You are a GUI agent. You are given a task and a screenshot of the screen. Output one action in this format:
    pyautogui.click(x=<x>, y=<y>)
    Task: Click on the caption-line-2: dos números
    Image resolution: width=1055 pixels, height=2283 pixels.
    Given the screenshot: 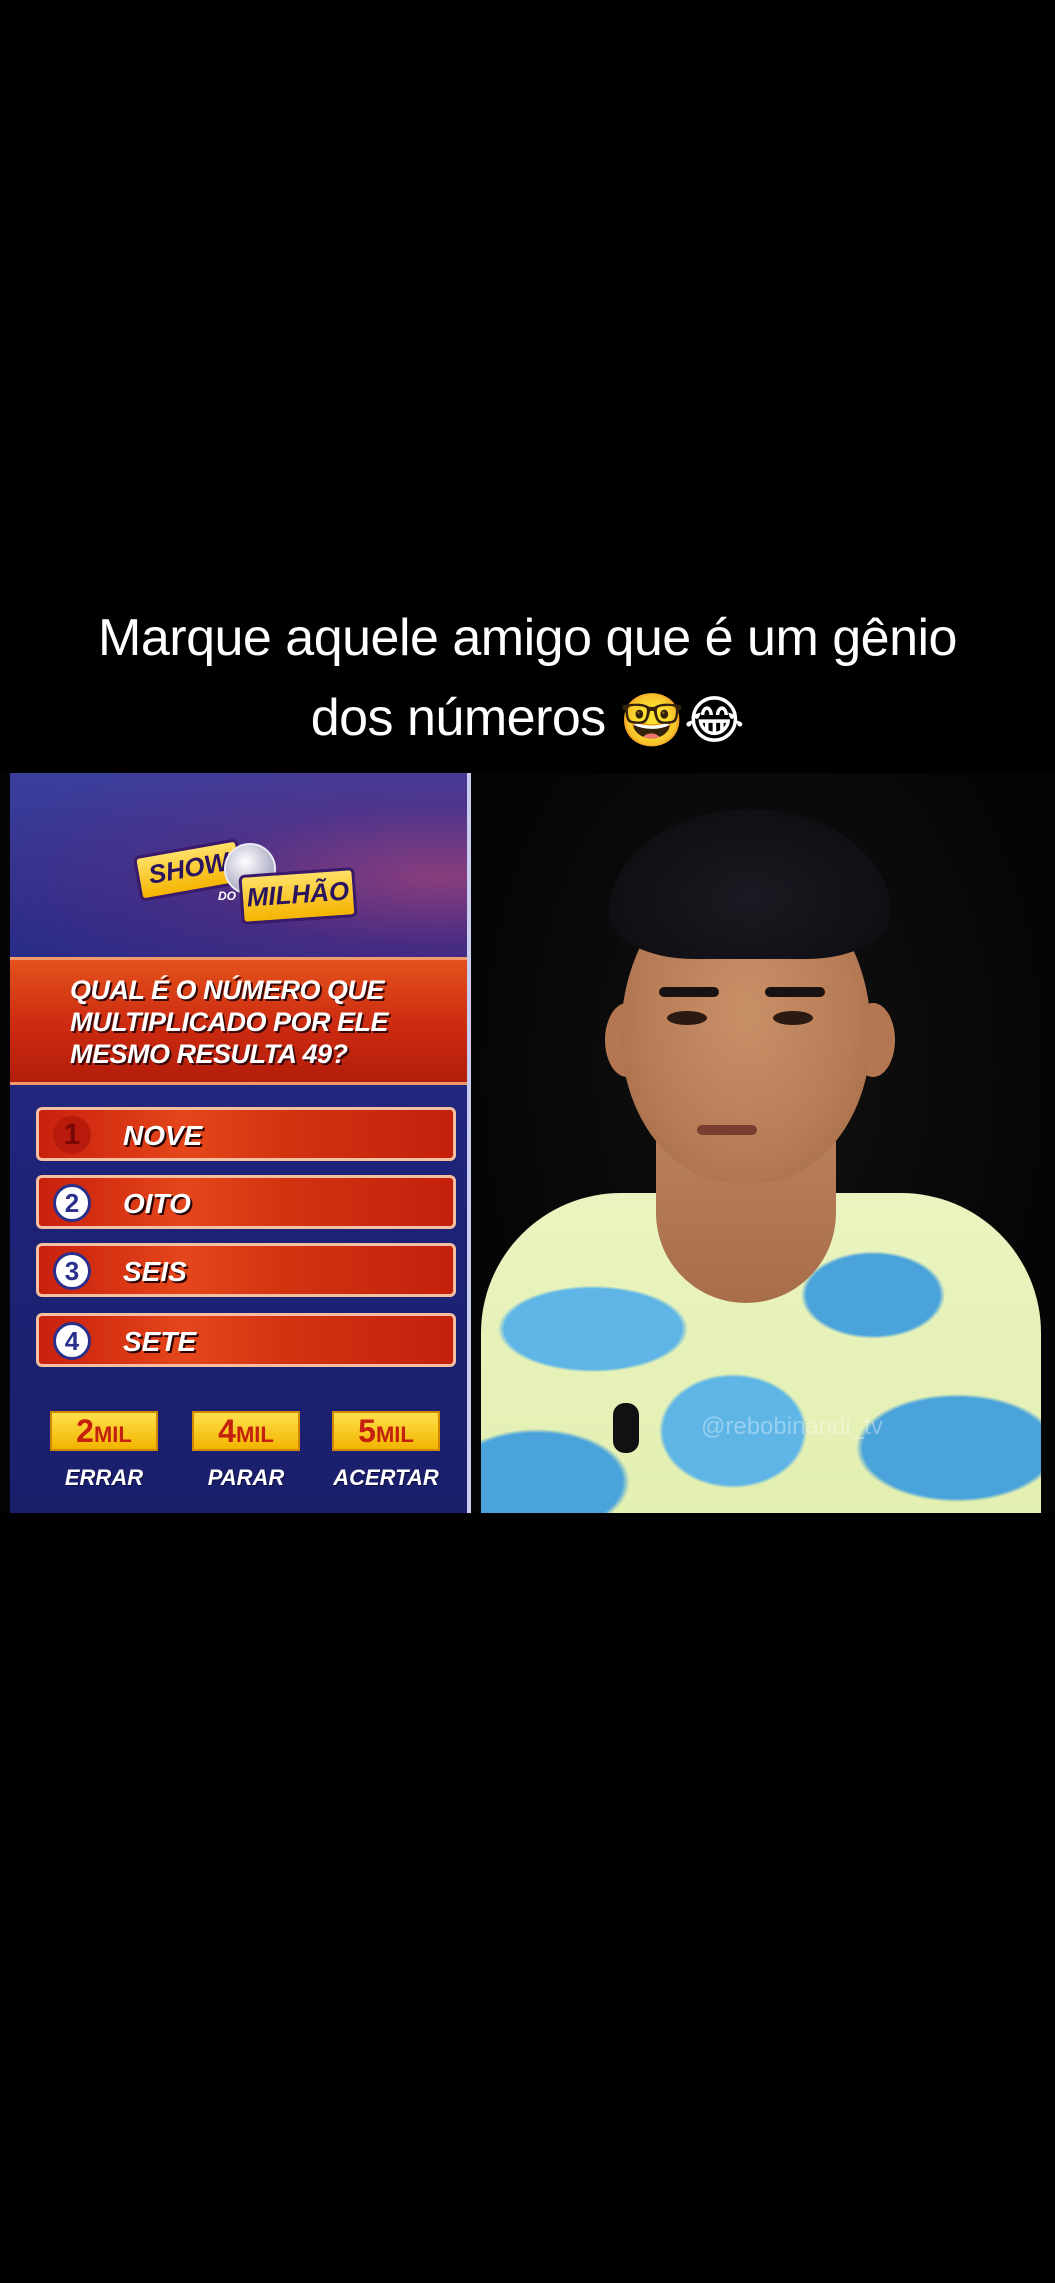 What is the action you would take?
    pyautogui.click(x=458, y=718)
    